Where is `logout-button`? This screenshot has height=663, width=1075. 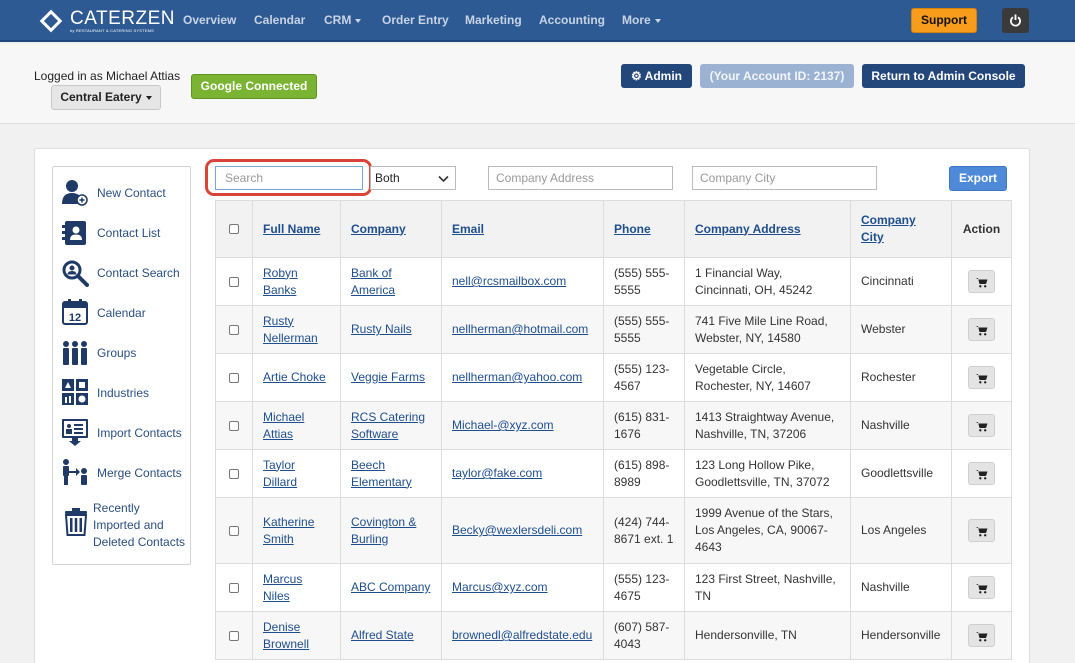 logout-button is located at coordinates (1015, 20).